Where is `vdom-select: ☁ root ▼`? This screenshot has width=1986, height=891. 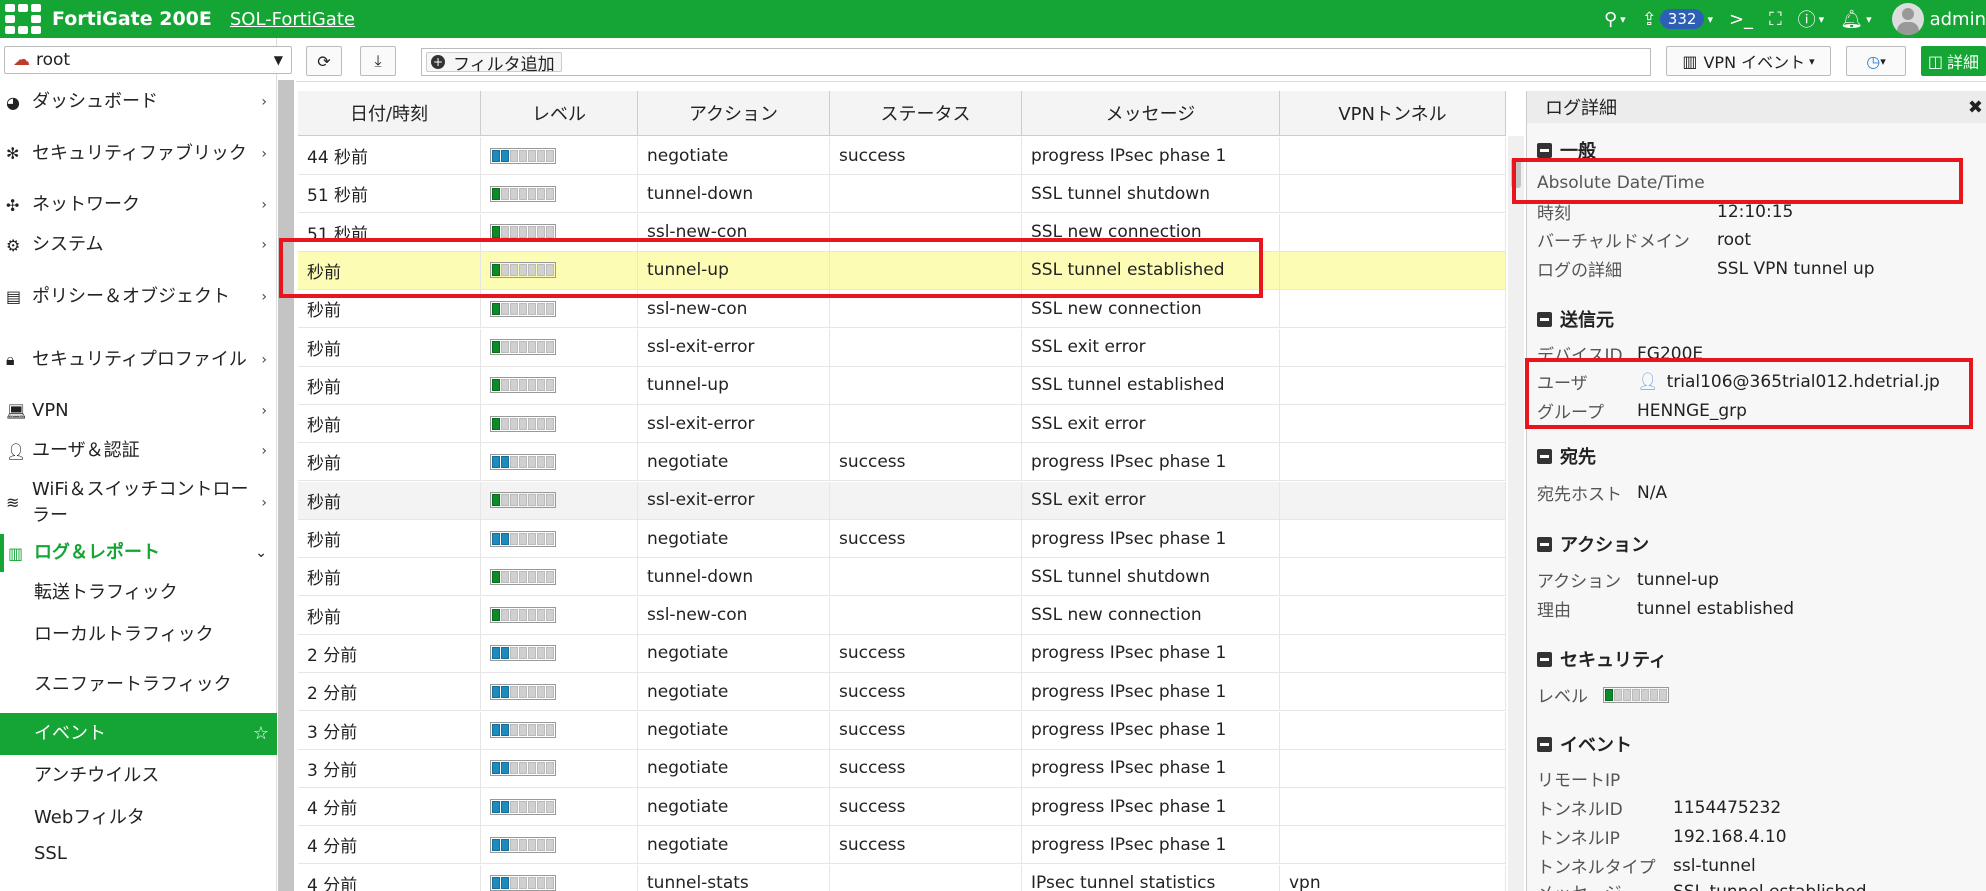
vdom-select: ☁ root ▼ is located at coordinates (148, 60).